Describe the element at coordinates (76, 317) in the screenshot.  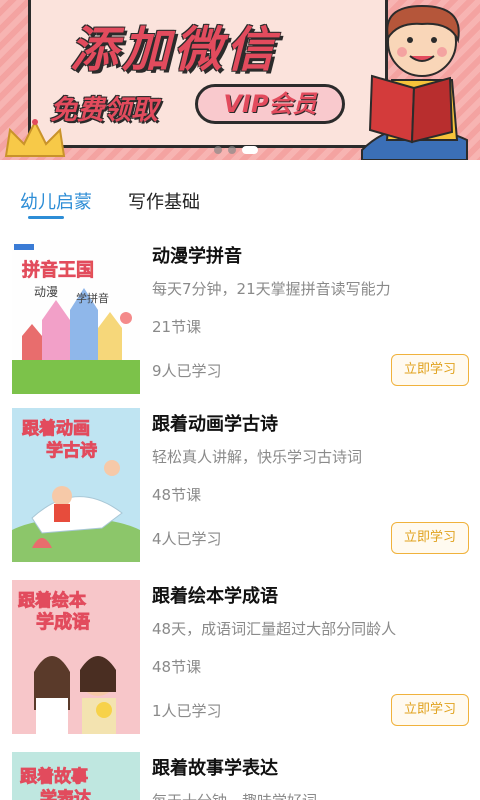
I see `course-cover-image: 拼音王国 动漫 学拼音` at that location.